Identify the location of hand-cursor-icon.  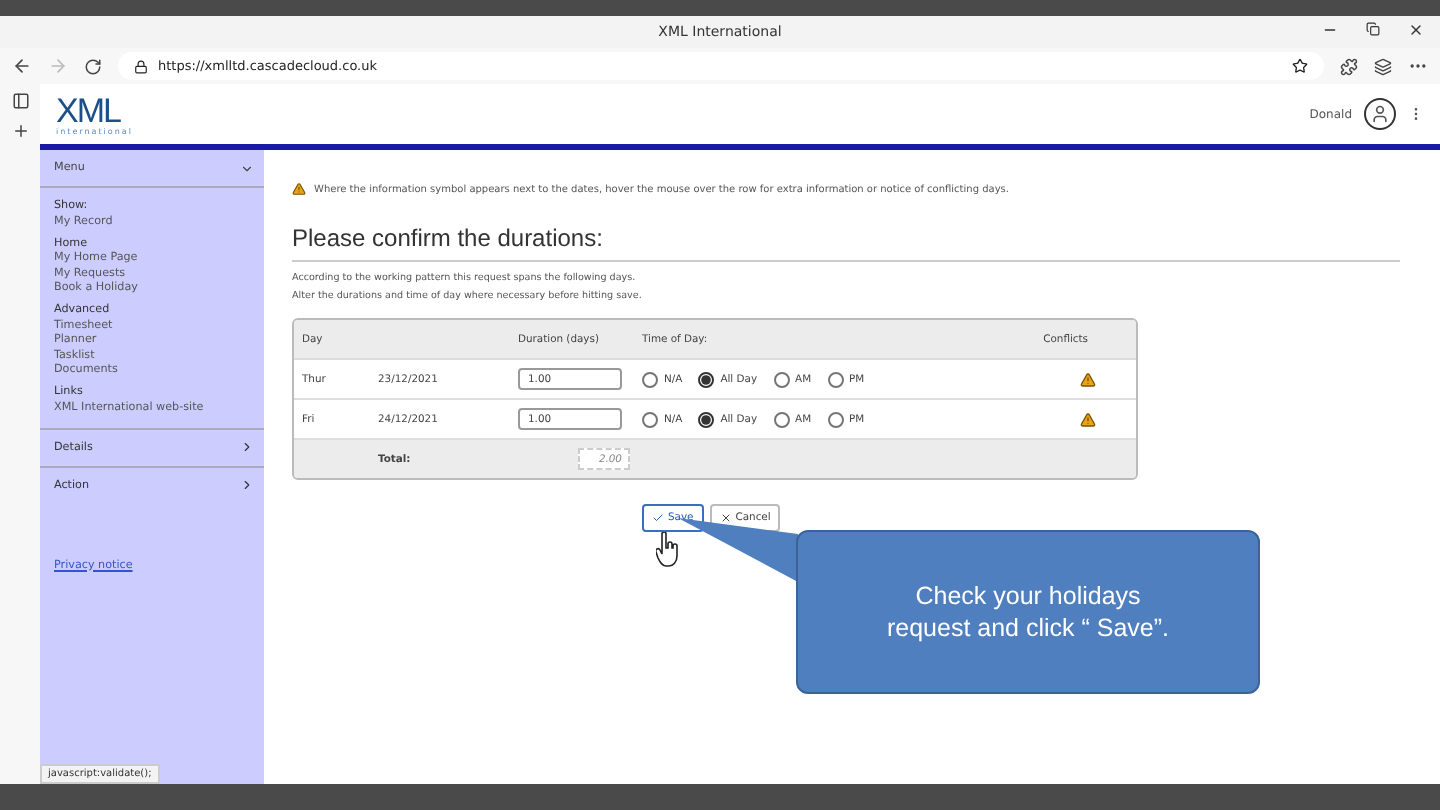
(668, 550).